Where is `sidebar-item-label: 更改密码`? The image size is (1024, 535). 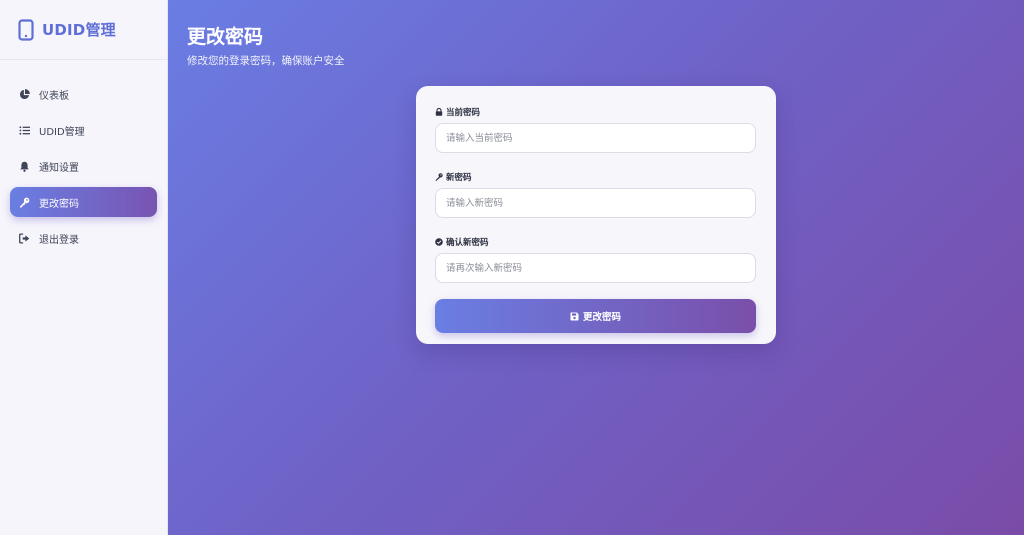 sidebar-item-label: 更改密码 is located at coordinates (59, 204).